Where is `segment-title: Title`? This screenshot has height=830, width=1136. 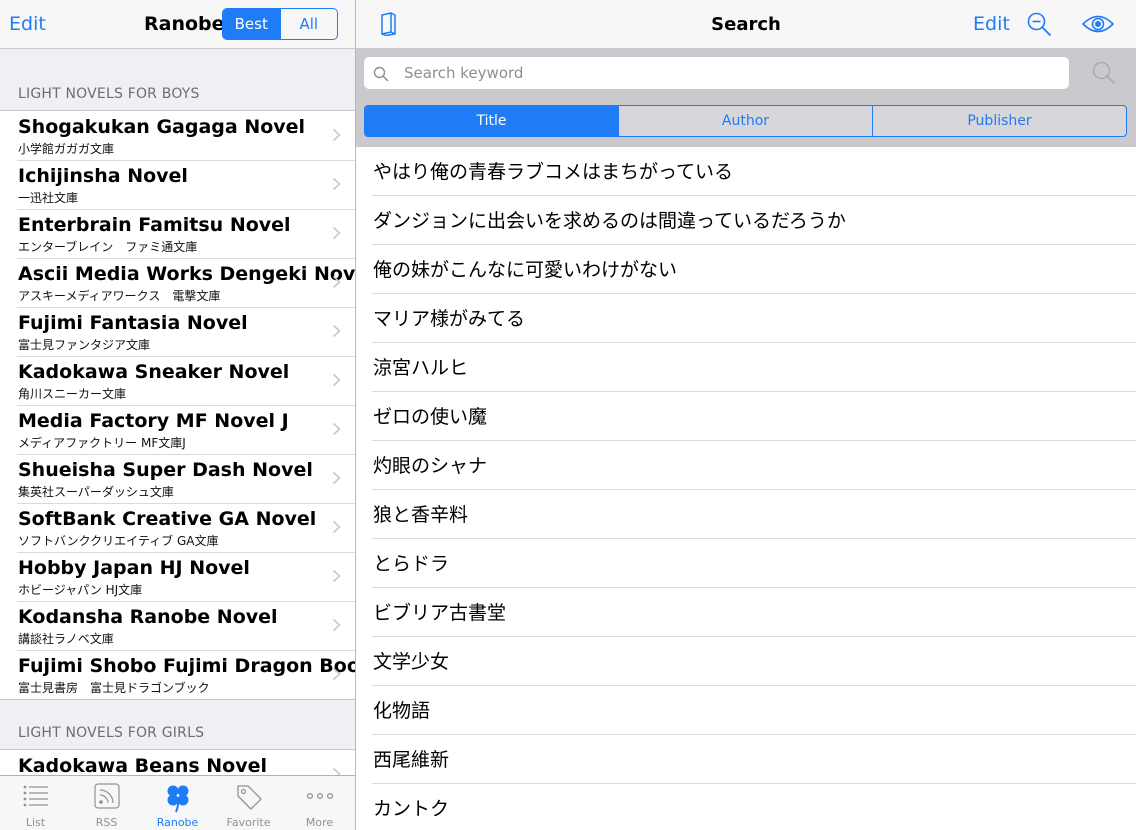
segment-title: Title is located at coordinates (491, 121).